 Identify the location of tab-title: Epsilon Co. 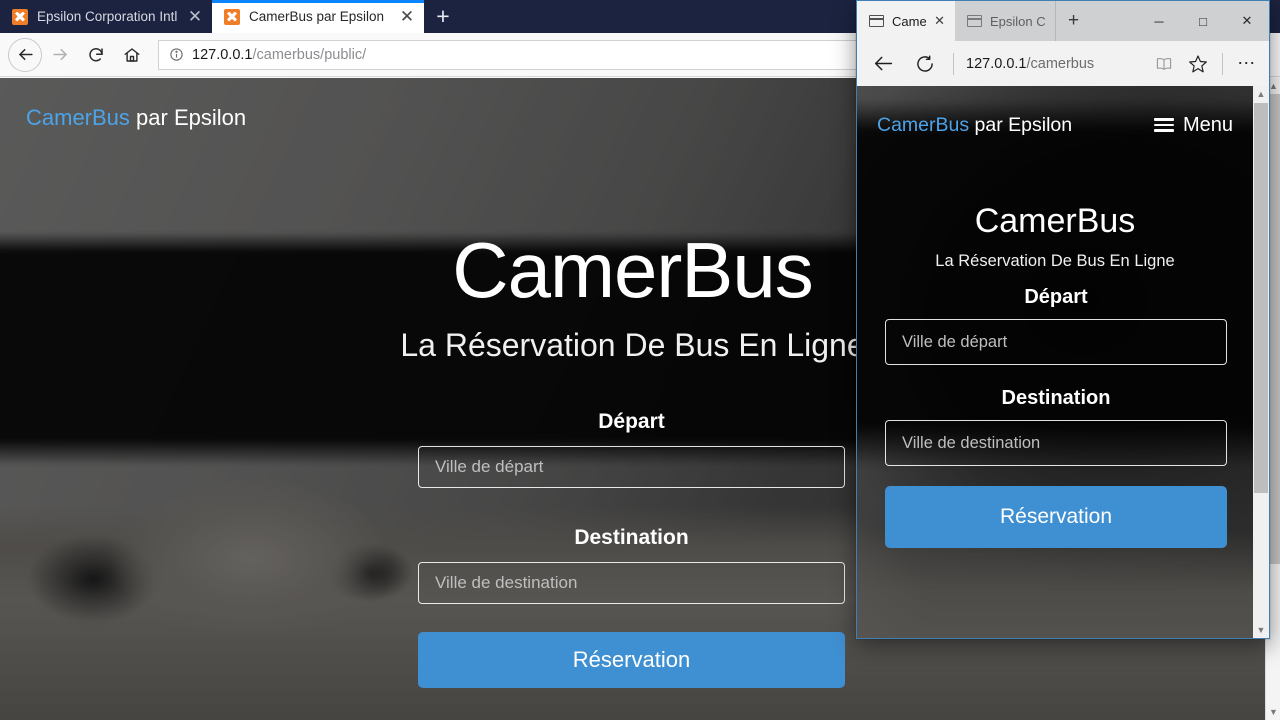
(1017, 21).